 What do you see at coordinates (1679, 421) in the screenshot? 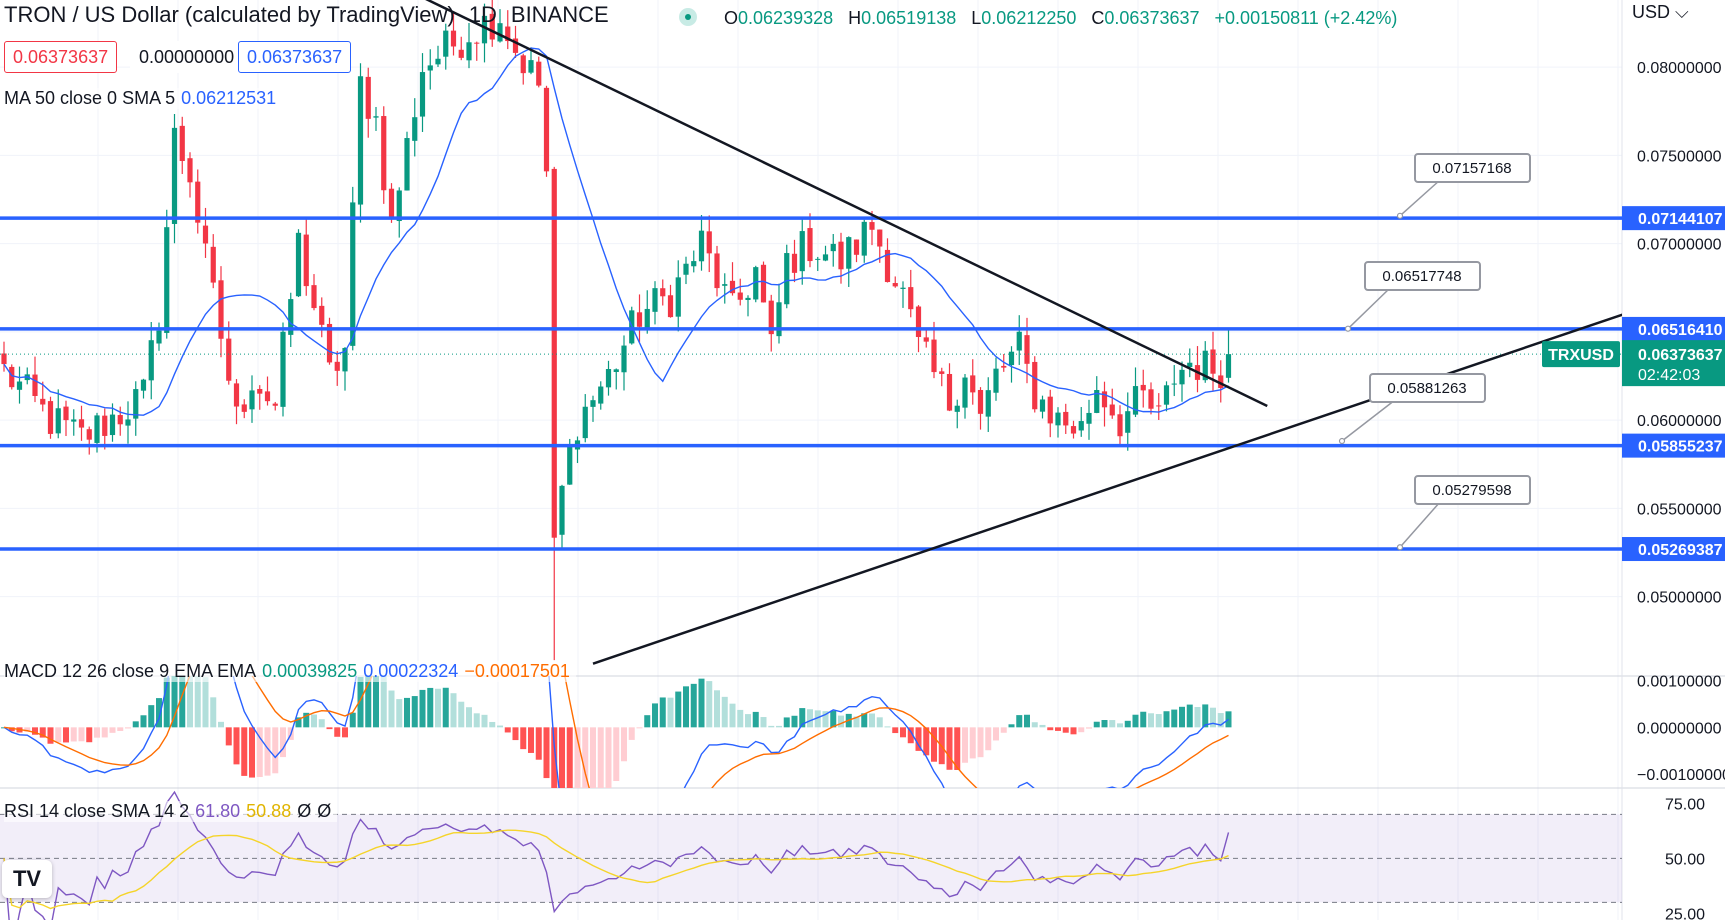
I see `price-axis-label: 0.06000000` at bounding box center [1679, 421].